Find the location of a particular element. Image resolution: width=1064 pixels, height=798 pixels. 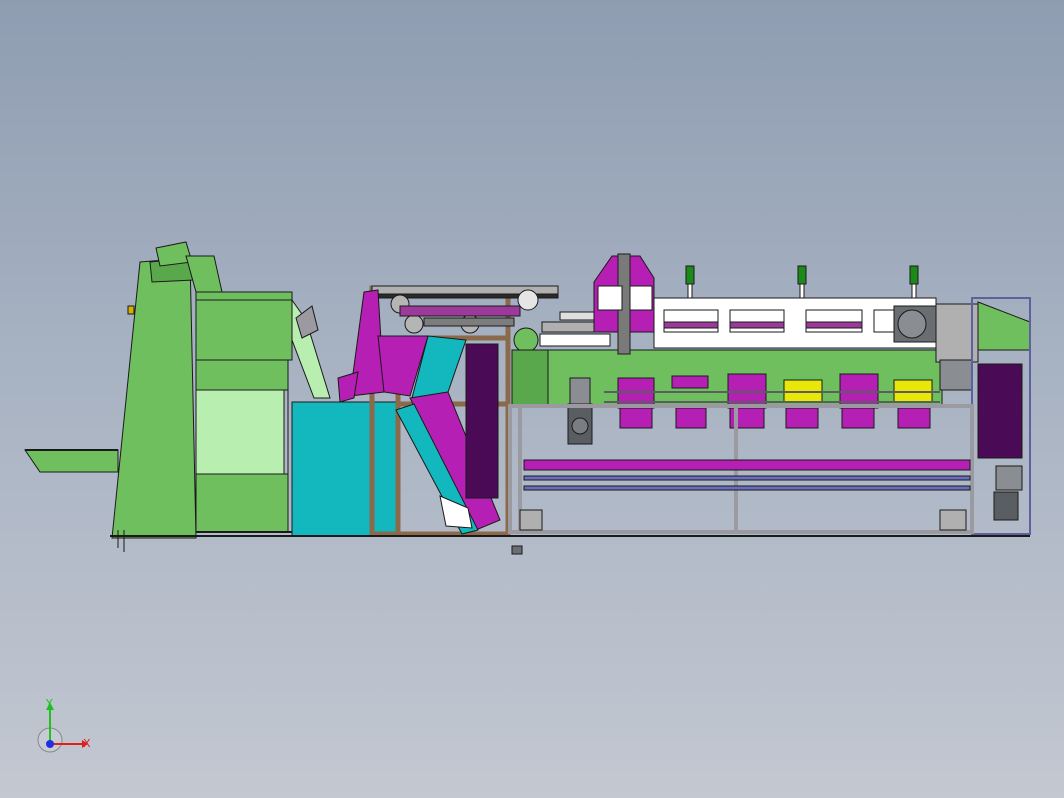

collection-box is located at coordinates (345, 469).